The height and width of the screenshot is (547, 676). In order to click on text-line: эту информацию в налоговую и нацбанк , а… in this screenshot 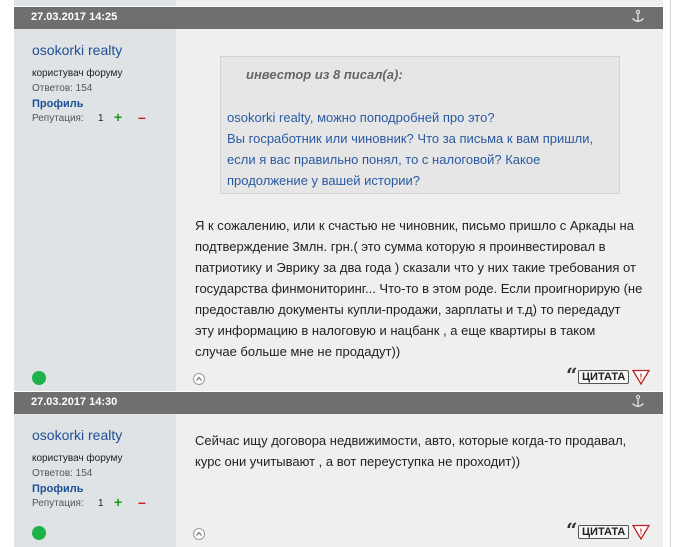, I will do `click(395, 330)`.